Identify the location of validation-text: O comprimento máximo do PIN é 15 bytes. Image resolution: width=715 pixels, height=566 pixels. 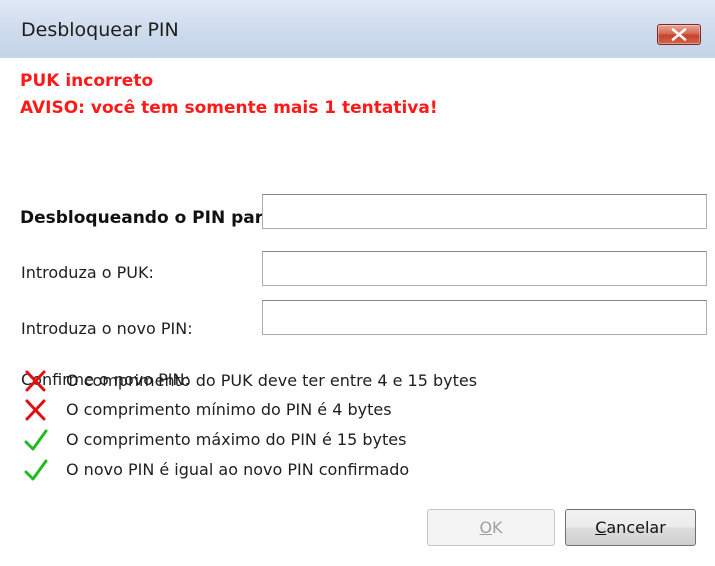
(236, 439).